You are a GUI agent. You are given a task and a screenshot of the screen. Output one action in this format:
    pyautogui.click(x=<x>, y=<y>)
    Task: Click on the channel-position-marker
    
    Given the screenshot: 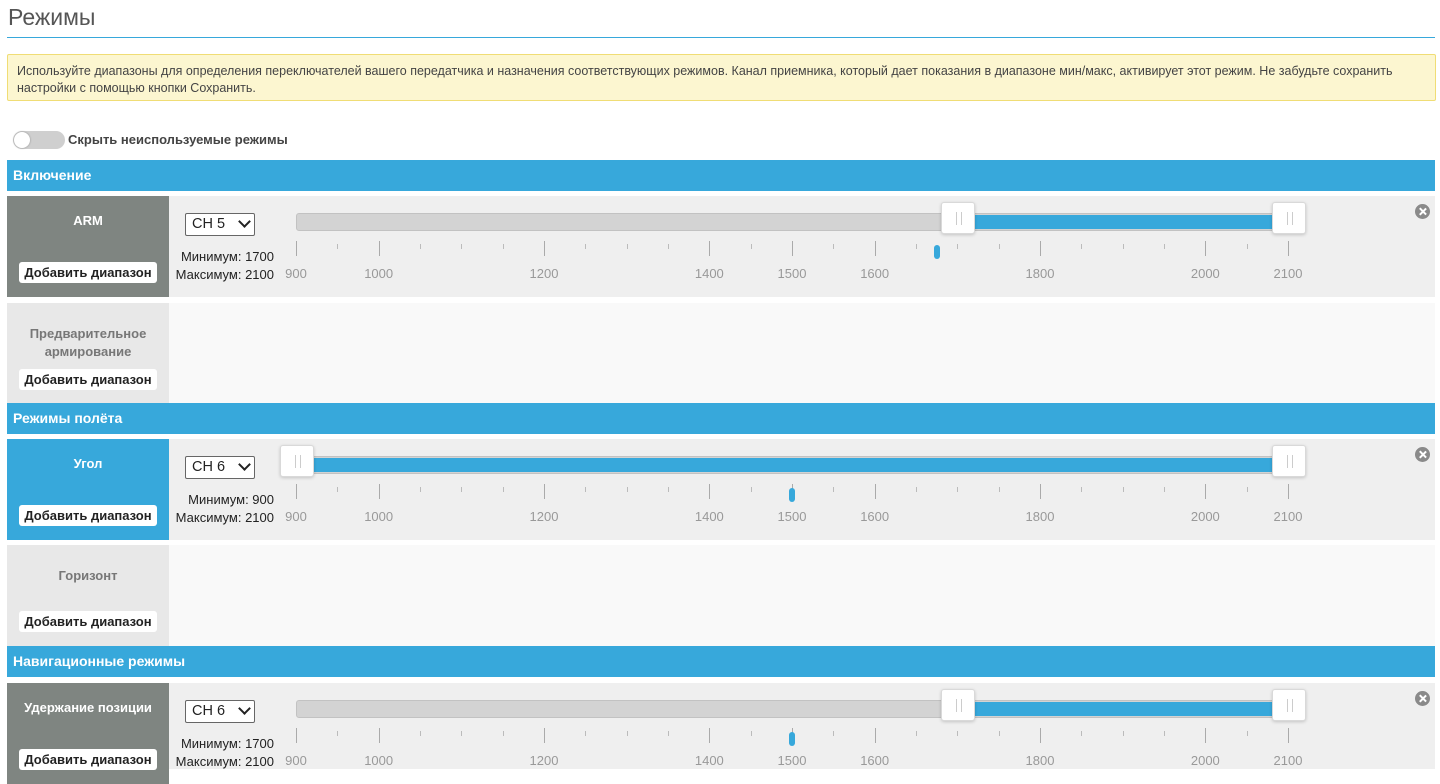 What is the action you would take?
    pyautogui.click(x=792, y=495)
    